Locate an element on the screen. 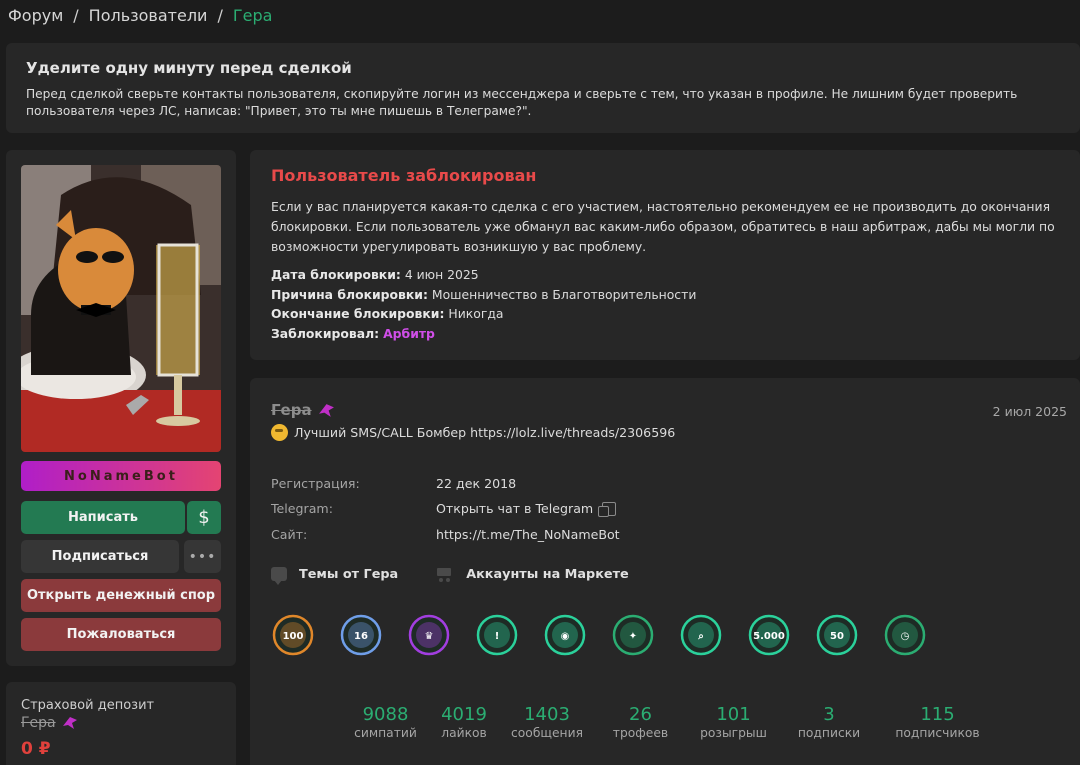 The image size is (1080, 765). insurance-deposit-card: Страховой депозит Гера 0 ₽ is located at coordinates (121, 723).